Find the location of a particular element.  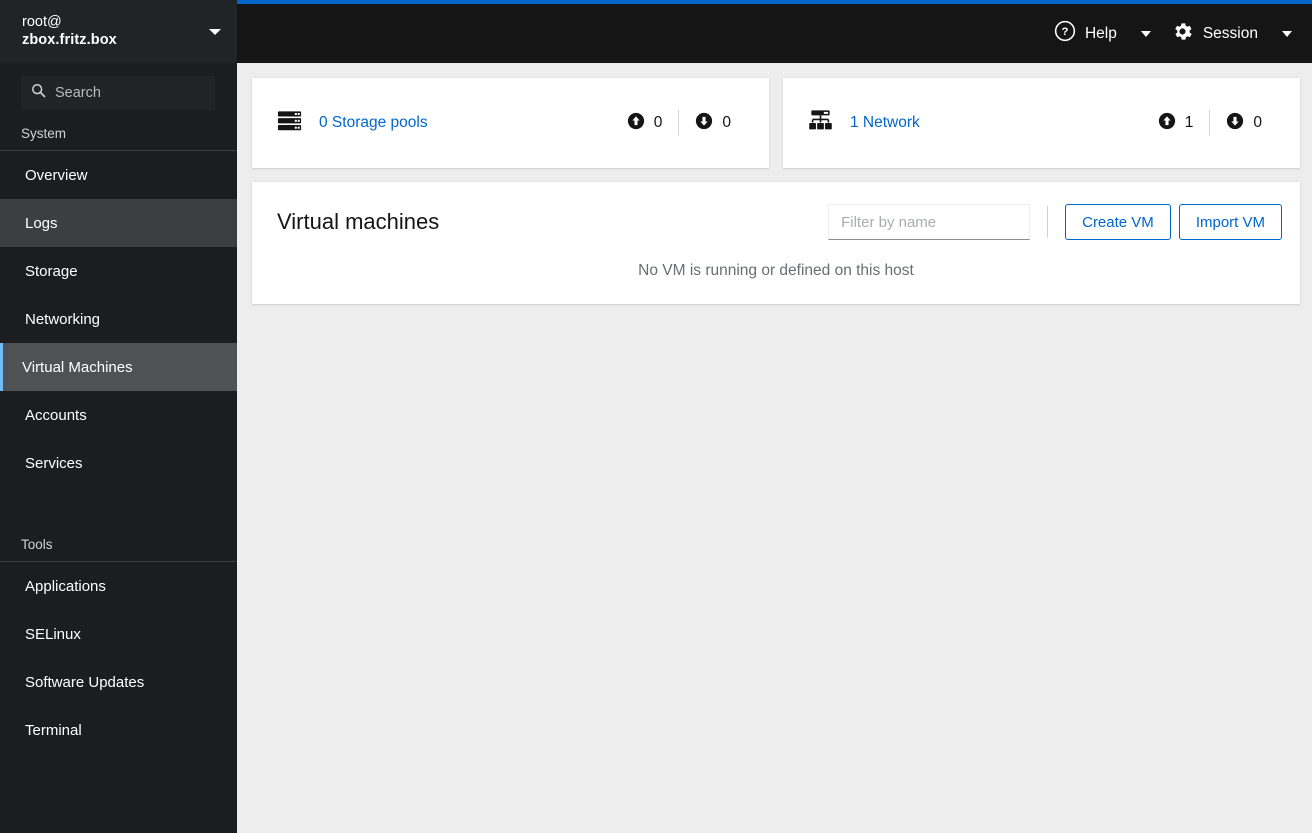

host-user: root@ is located at coordinates (42, 22).